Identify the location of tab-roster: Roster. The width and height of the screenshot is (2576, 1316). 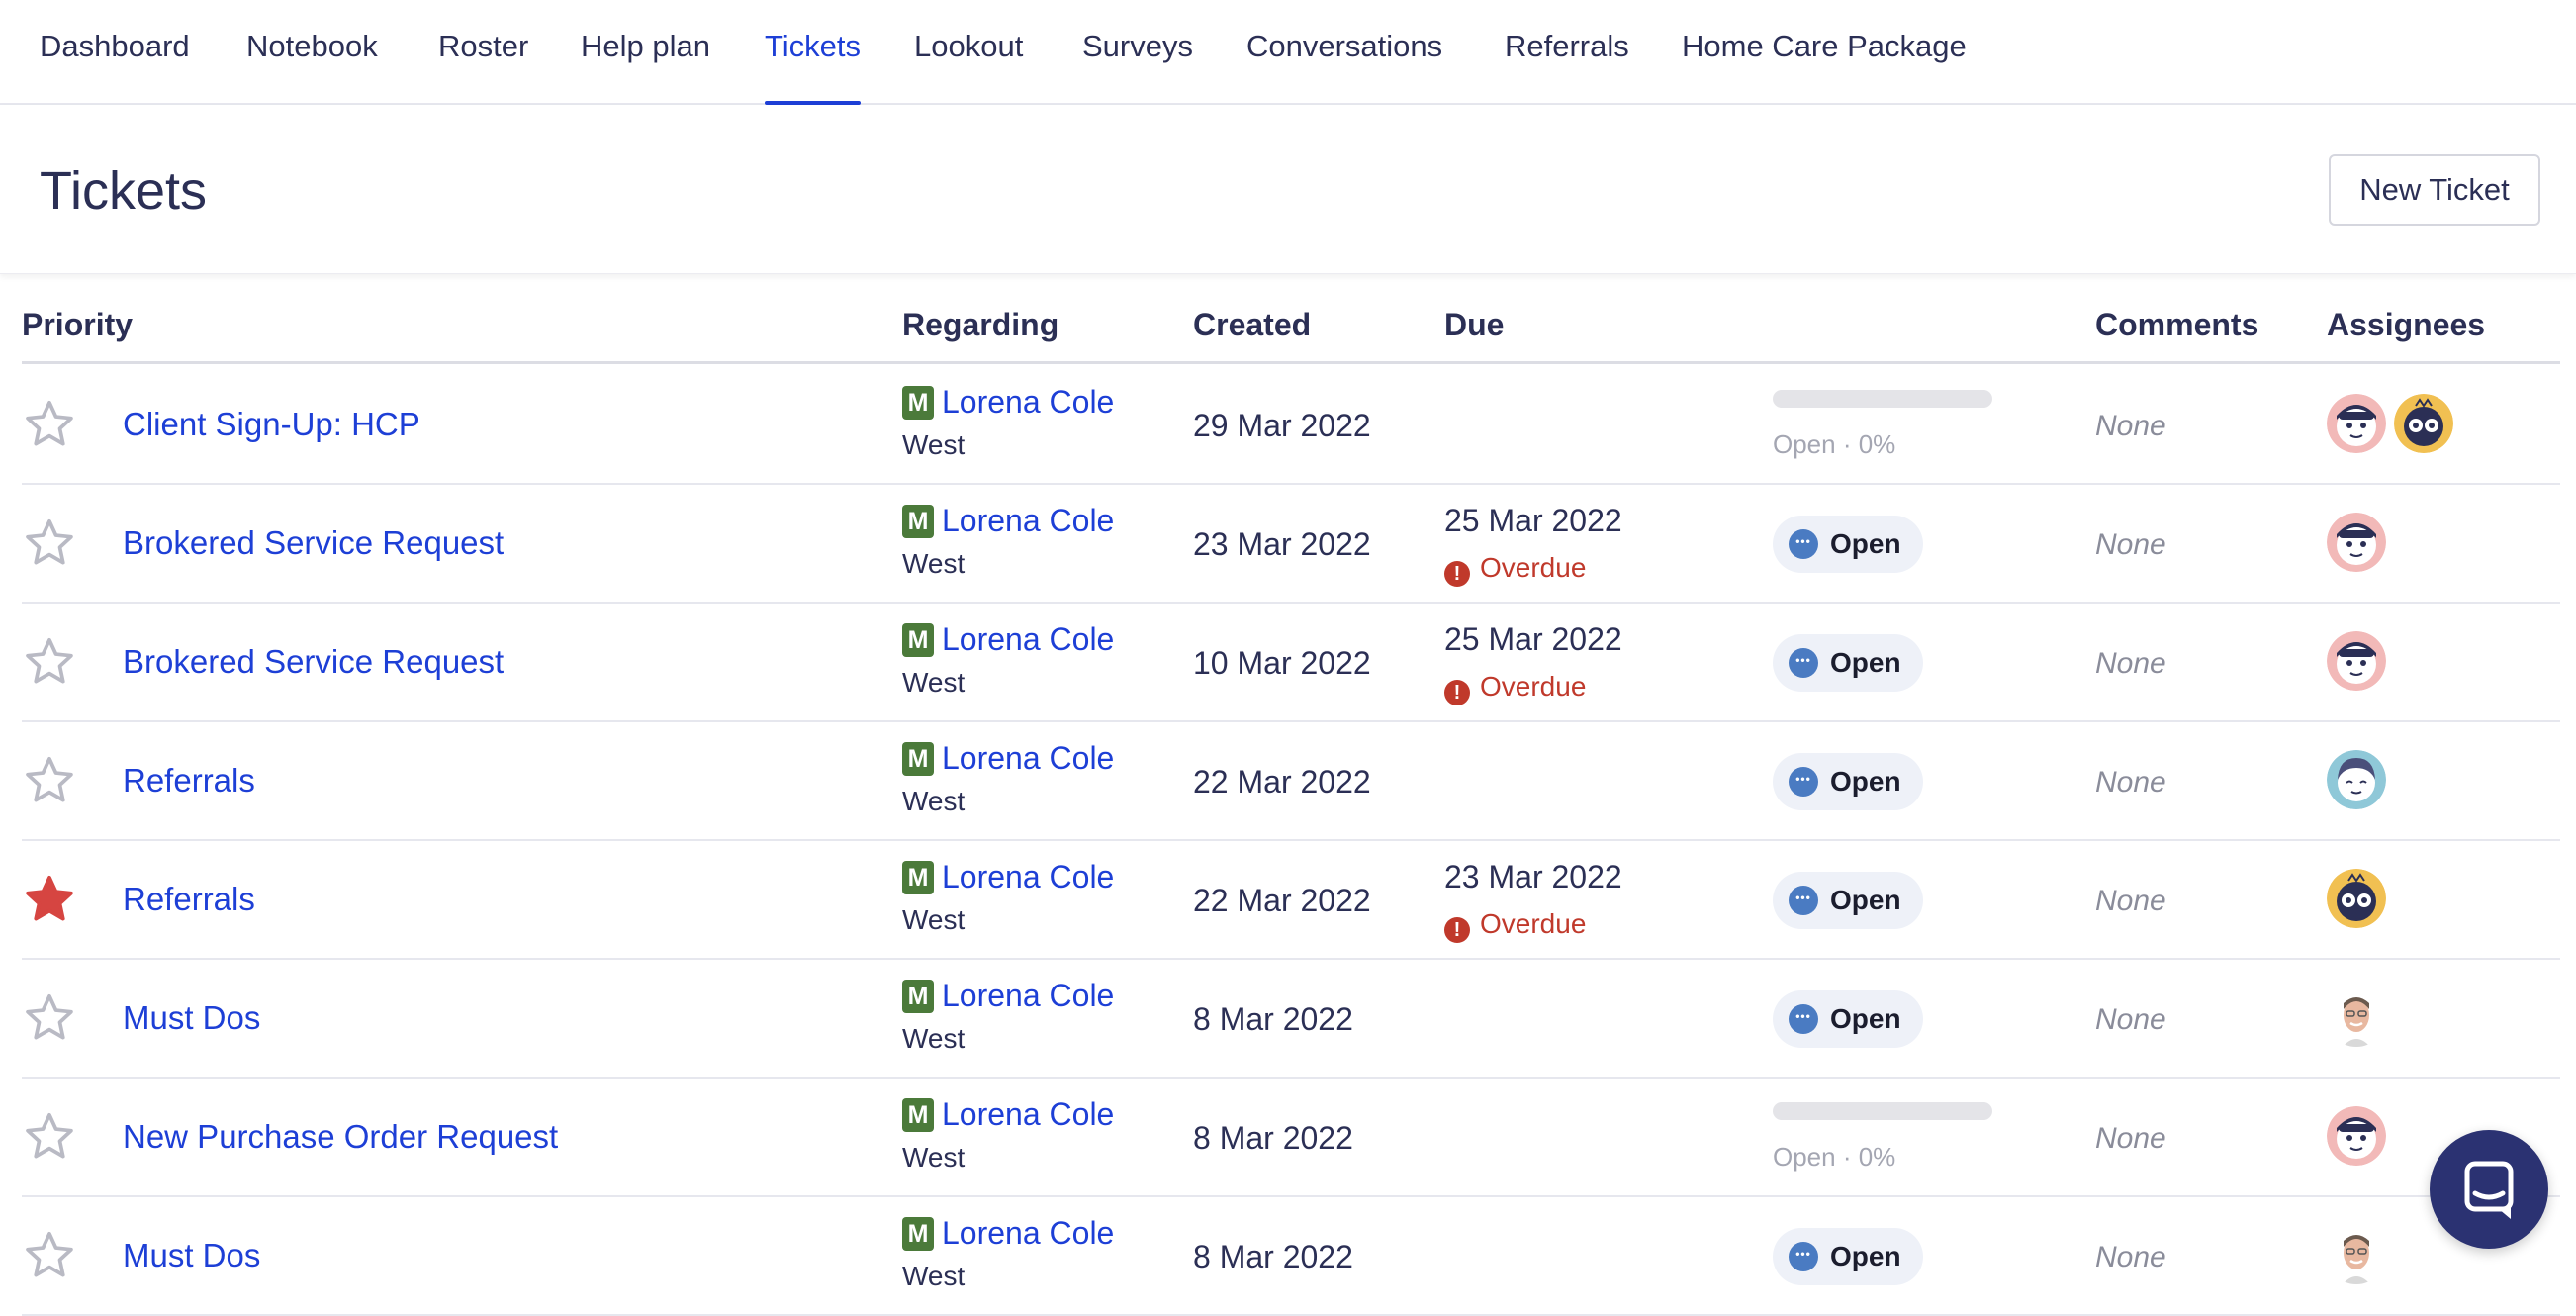
(483, 51).